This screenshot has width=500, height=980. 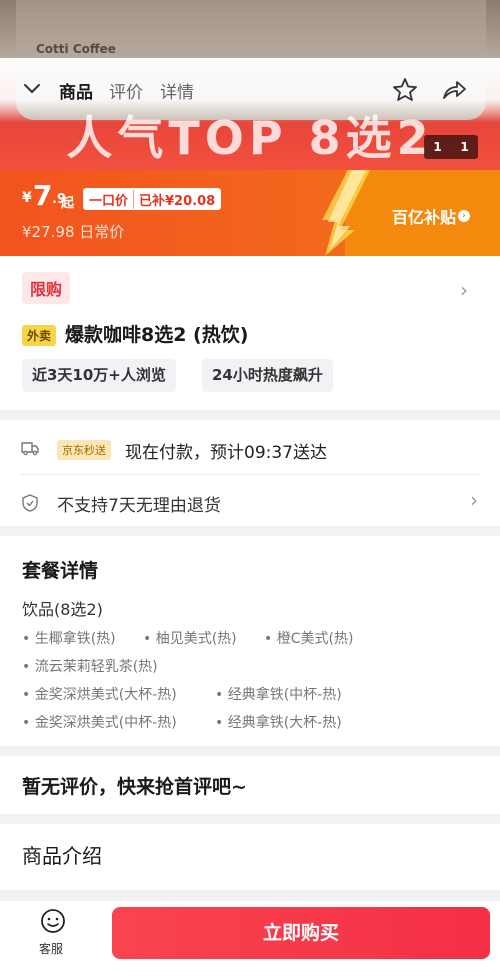 I want to click on tab-product: 商品, so click(x=76, y=90).